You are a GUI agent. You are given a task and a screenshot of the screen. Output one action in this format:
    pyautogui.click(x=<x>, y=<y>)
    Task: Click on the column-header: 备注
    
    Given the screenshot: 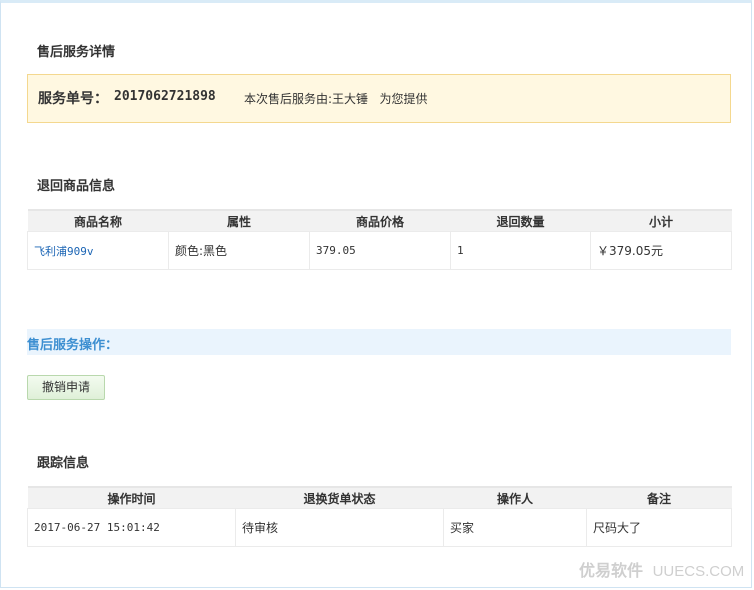 What is the action you would take?
    pyautogui.click(x=659, y=497)
    